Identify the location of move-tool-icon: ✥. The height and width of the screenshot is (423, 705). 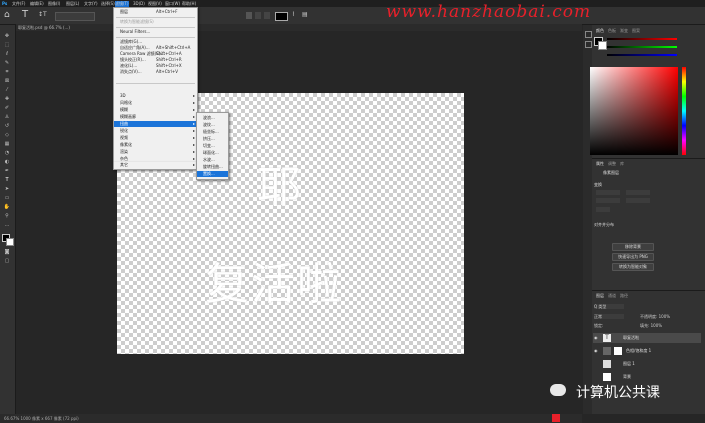
(7, 36).